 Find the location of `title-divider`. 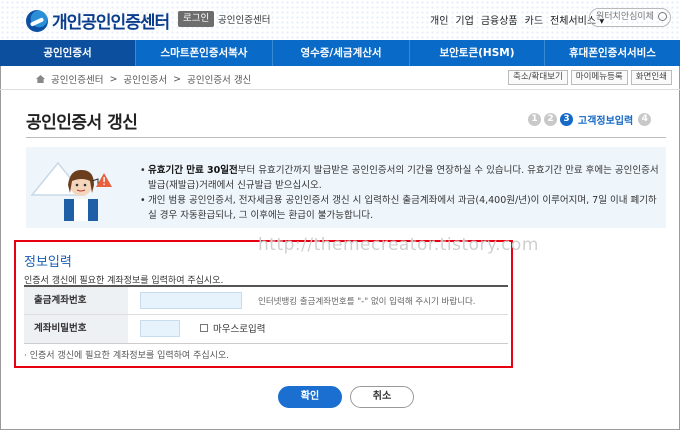

title-divider is located at coordinates (346, 137).